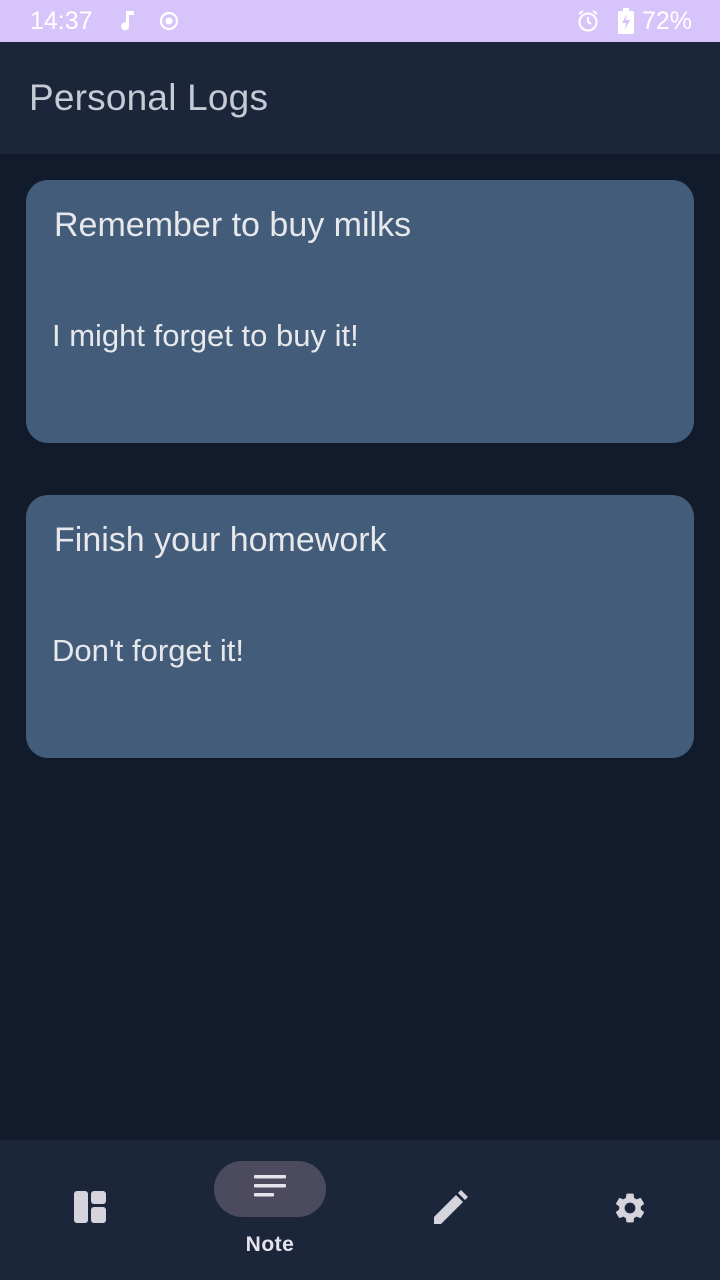 The image size is (720, 1280). What do you see at coordinates (90, 1207) in the screenshot?
I see `dashboard-icon` at bounding box center [90, 1207].